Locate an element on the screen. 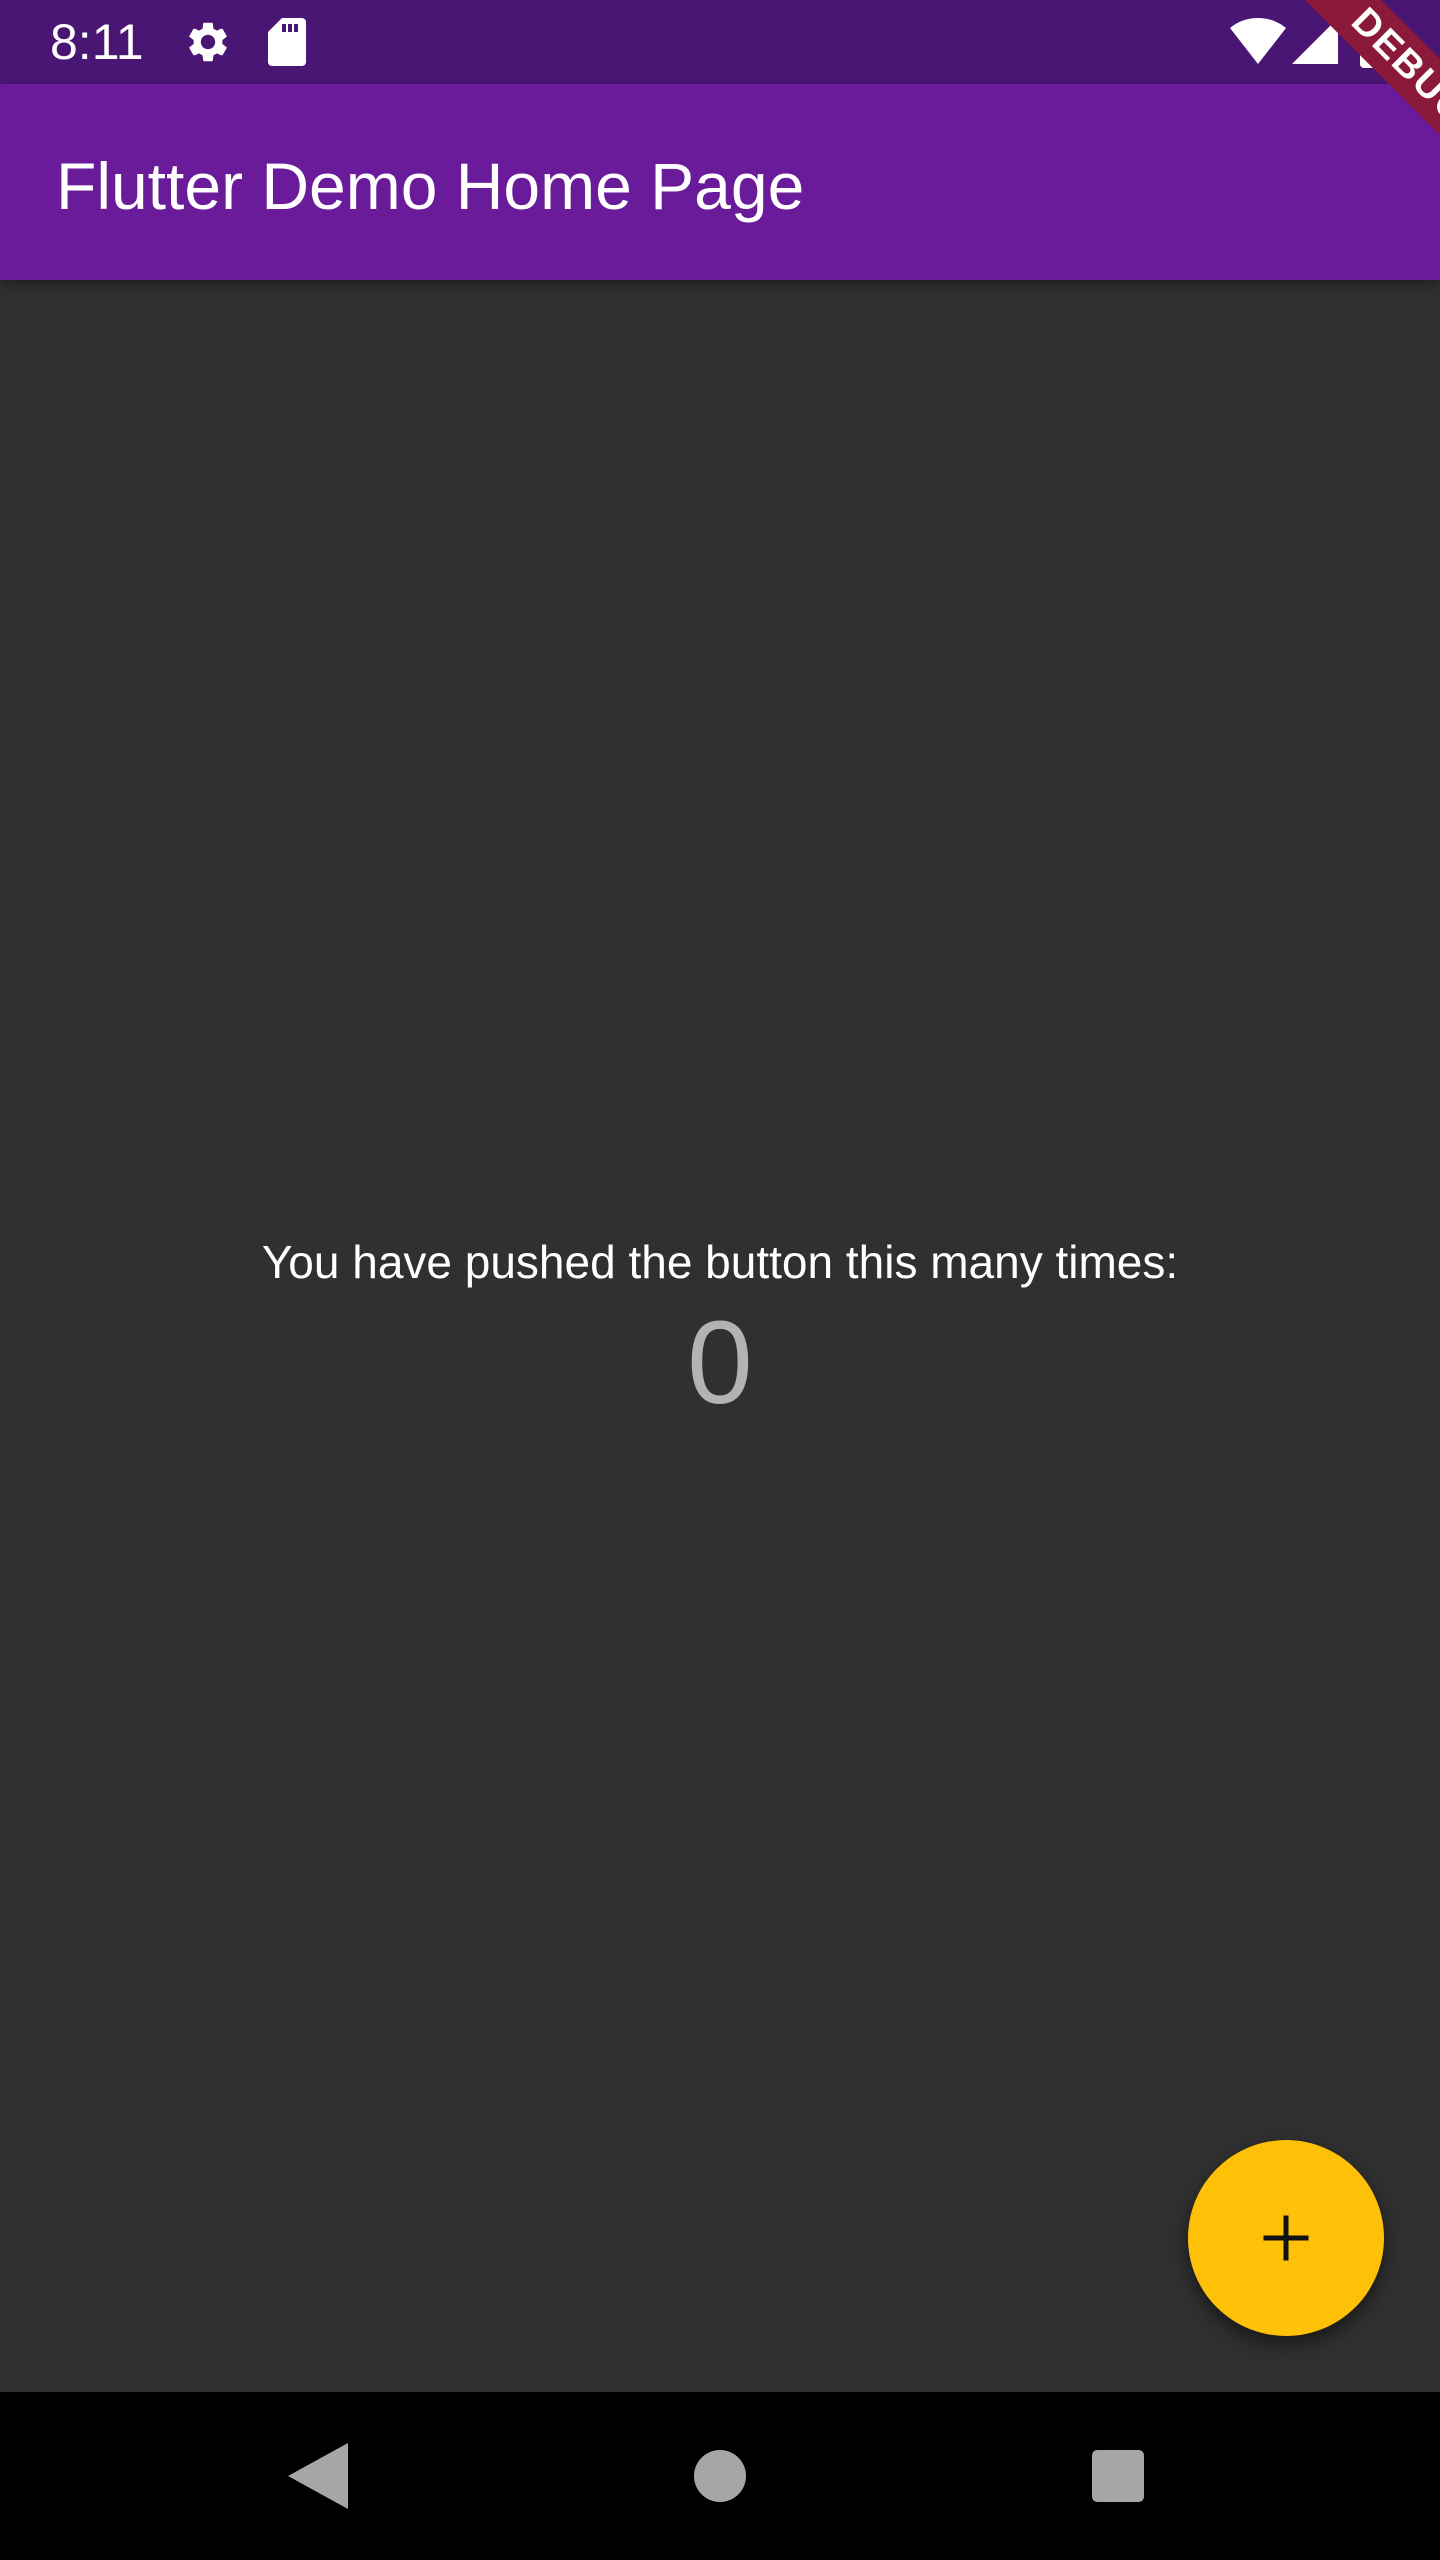  back-button is located at coordinates (318, 2476).